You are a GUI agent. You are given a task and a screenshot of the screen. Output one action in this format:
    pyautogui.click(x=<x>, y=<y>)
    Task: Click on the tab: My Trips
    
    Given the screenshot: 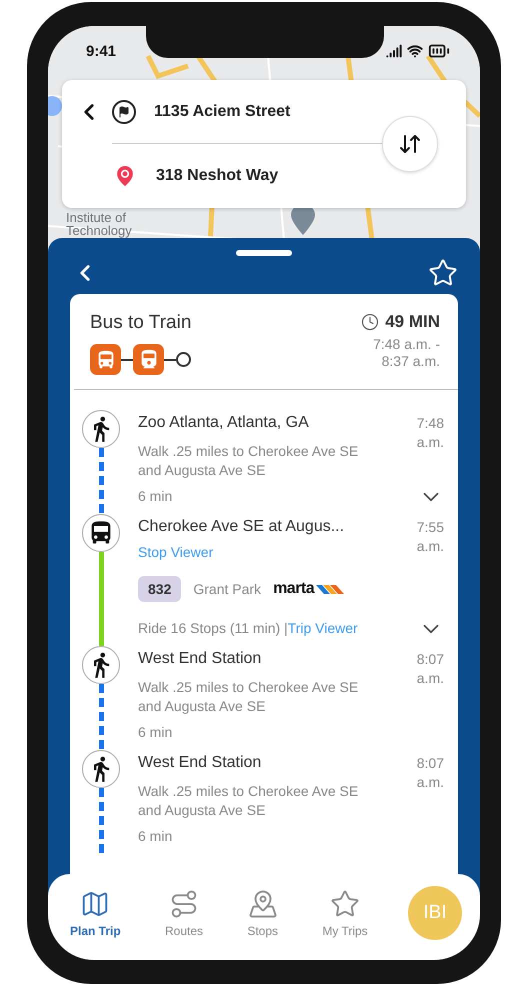 What is the action you would take?
    pyautogui.click(x=345, y=913)
    